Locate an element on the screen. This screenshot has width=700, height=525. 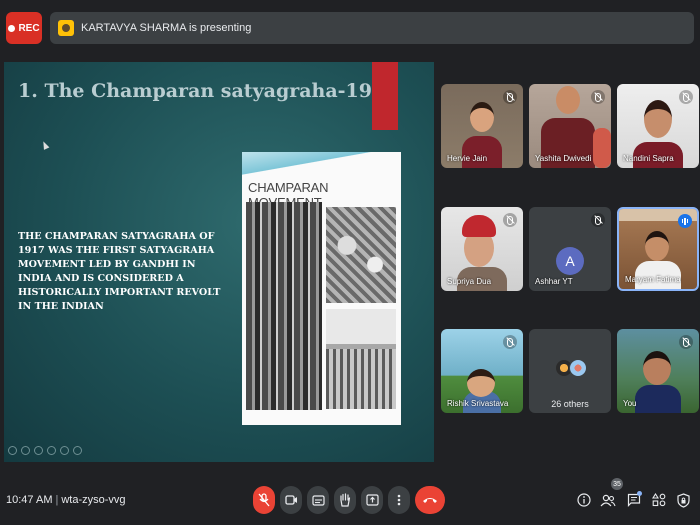
slide-title: 1. The Champaran satyagraha-1917 is located at coordinates (208, 91).